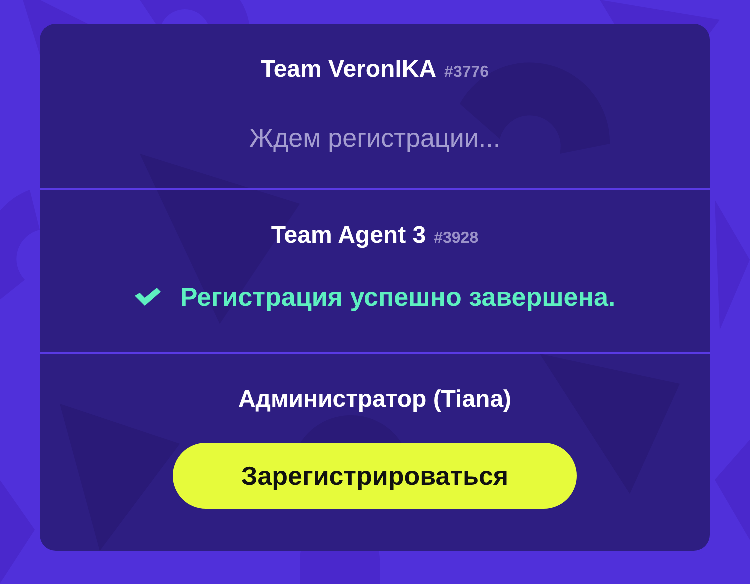  What do you see at coordinates (456, 239) in the screenshot?
I see `team-number: #3928` at bounding box center [456, 239].